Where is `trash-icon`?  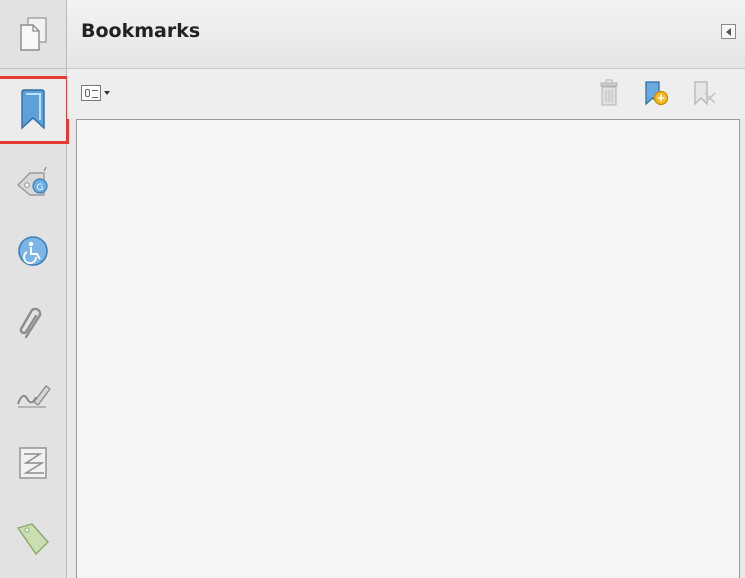
trash-icon is located at coordinates (609, 92).